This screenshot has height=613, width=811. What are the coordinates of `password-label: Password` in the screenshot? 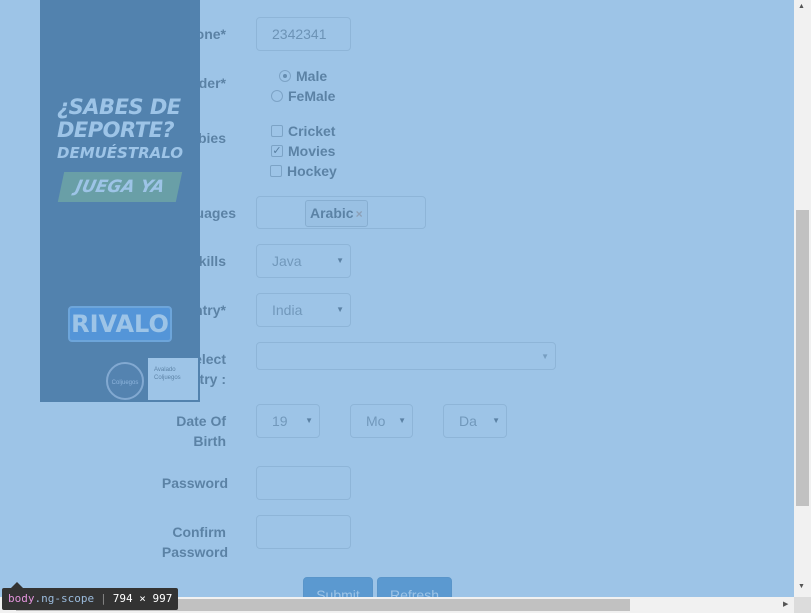 It's located at (194, 483).